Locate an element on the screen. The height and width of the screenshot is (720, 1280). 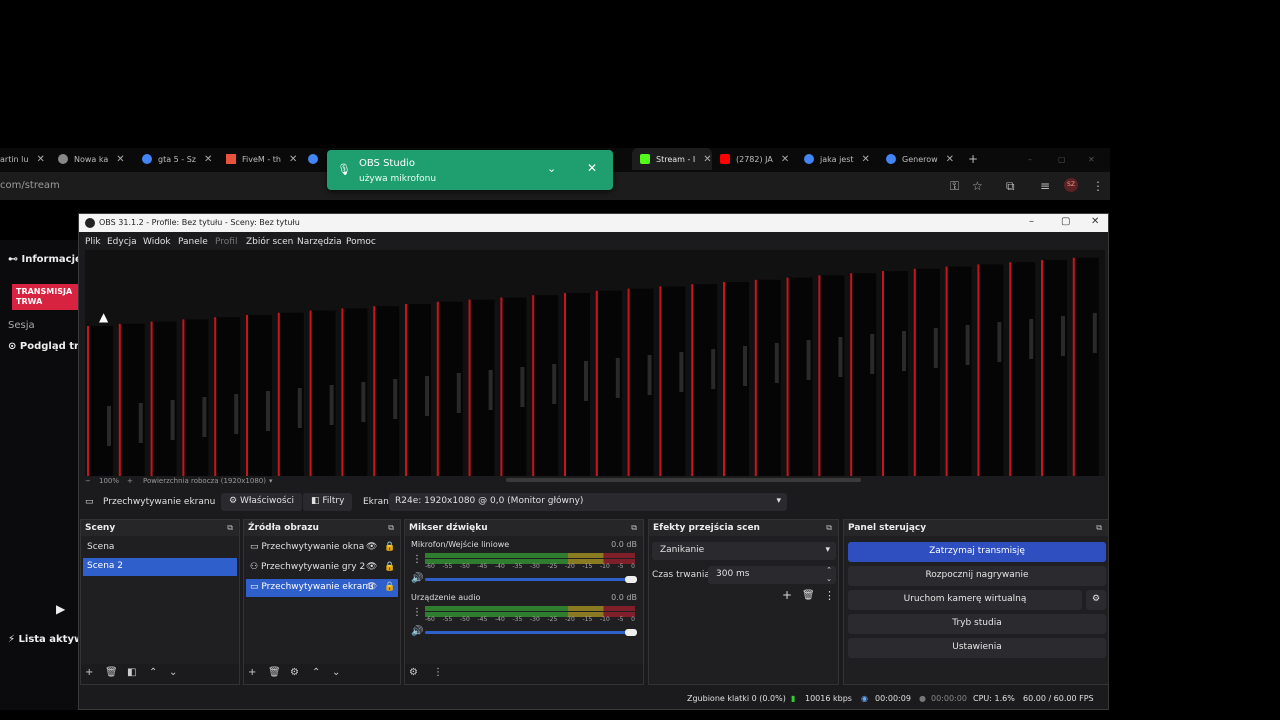
media-icon: ≡ is located at coordinates (1045, 186).